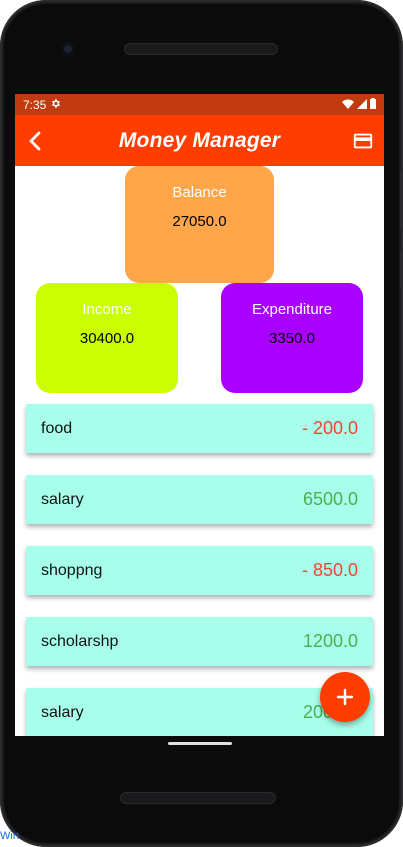  I want to click on transaction-amount: 6500.0, so click(330, 499).